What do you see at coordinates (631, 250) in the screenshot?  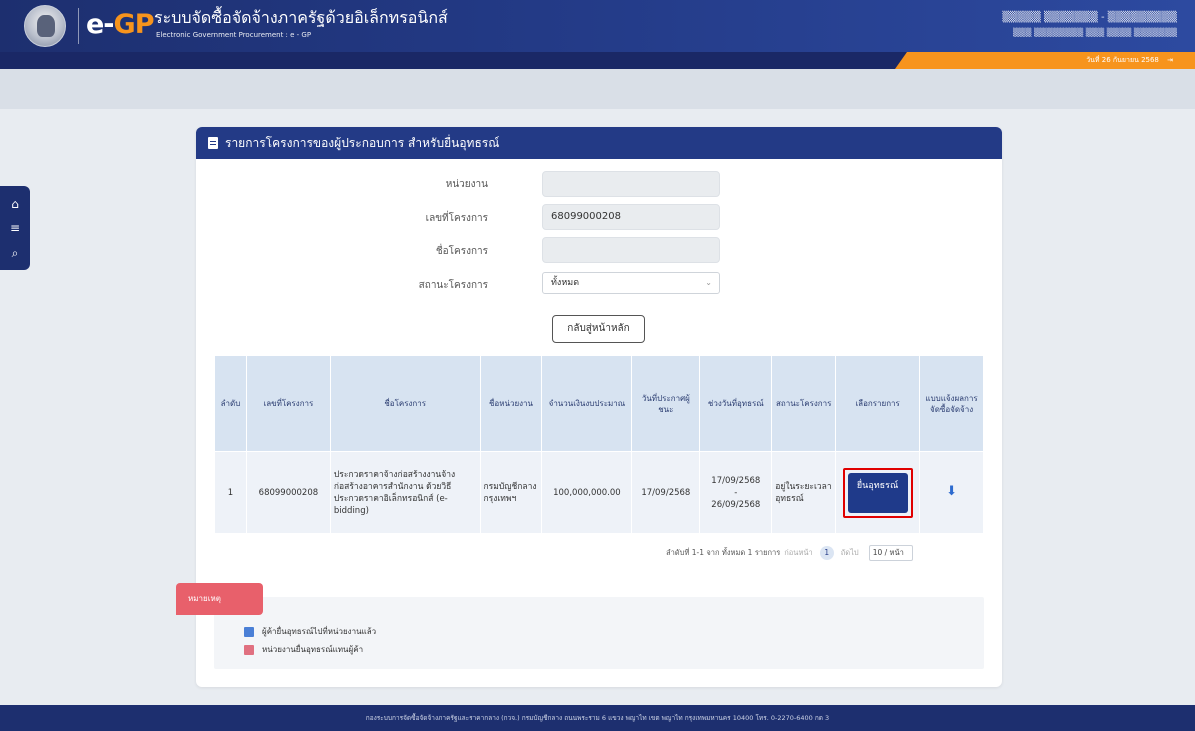 I see `project-name-field` at bounding box center [631, 250].